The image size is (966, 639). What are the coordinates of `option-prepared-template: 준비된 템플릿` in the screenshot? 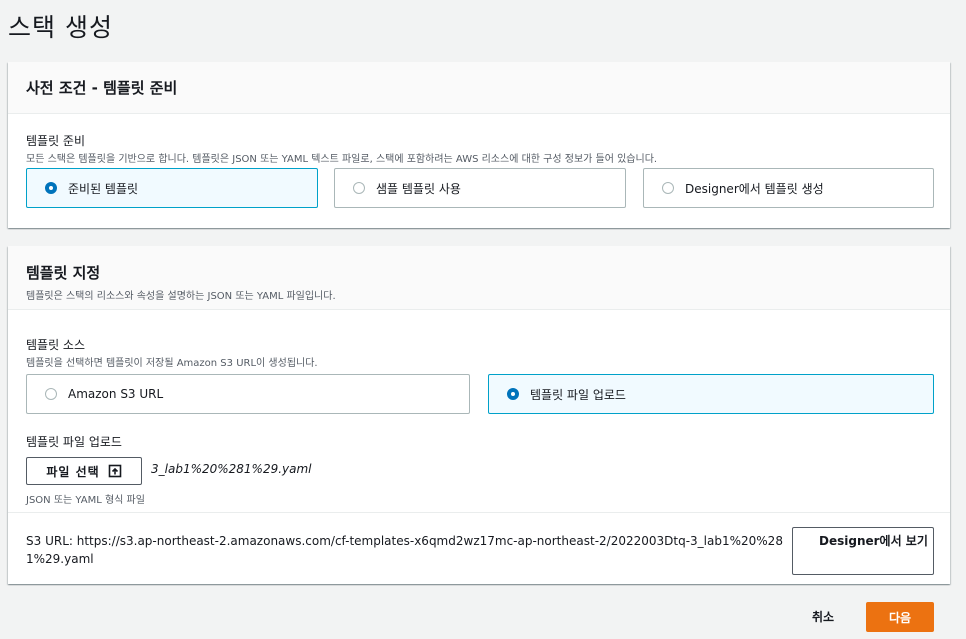 It's located at (172, 188).